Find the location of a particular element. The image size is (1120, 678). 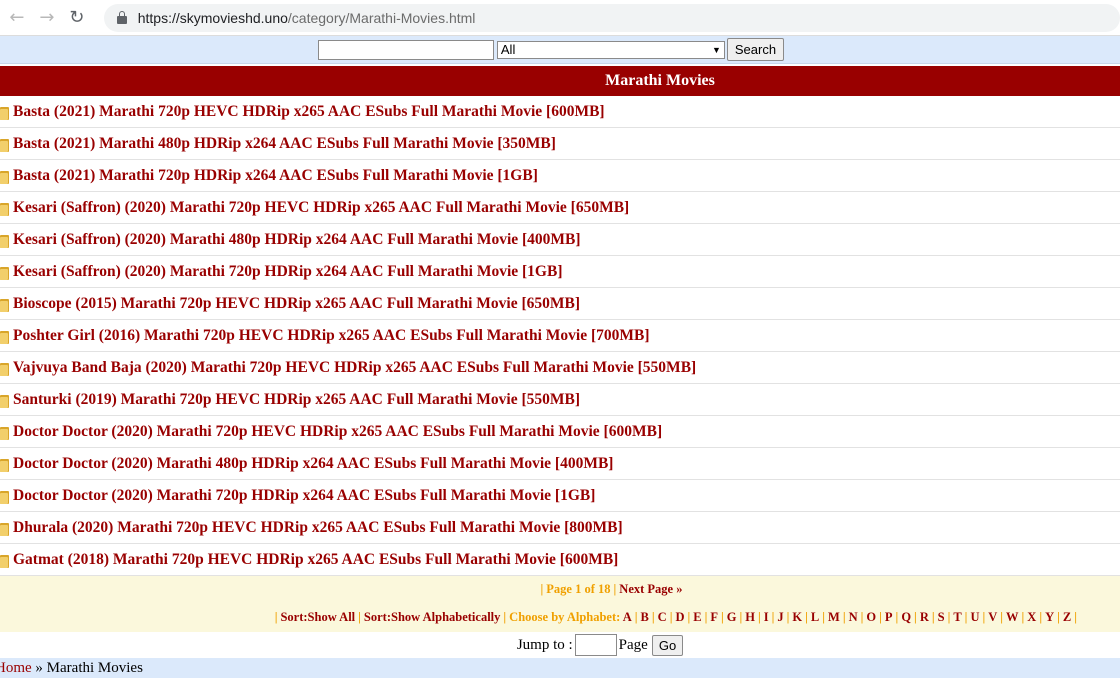

search-bar: All ▼ Search is located at coordinates (560, 50).